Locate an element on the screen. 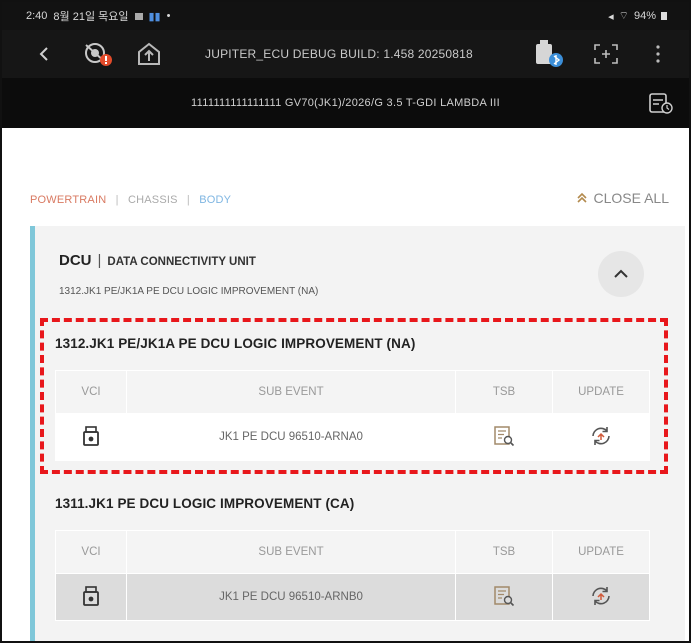 The image size is (691, 643). col-tsb: TSB is located at coordinates (504, 552).